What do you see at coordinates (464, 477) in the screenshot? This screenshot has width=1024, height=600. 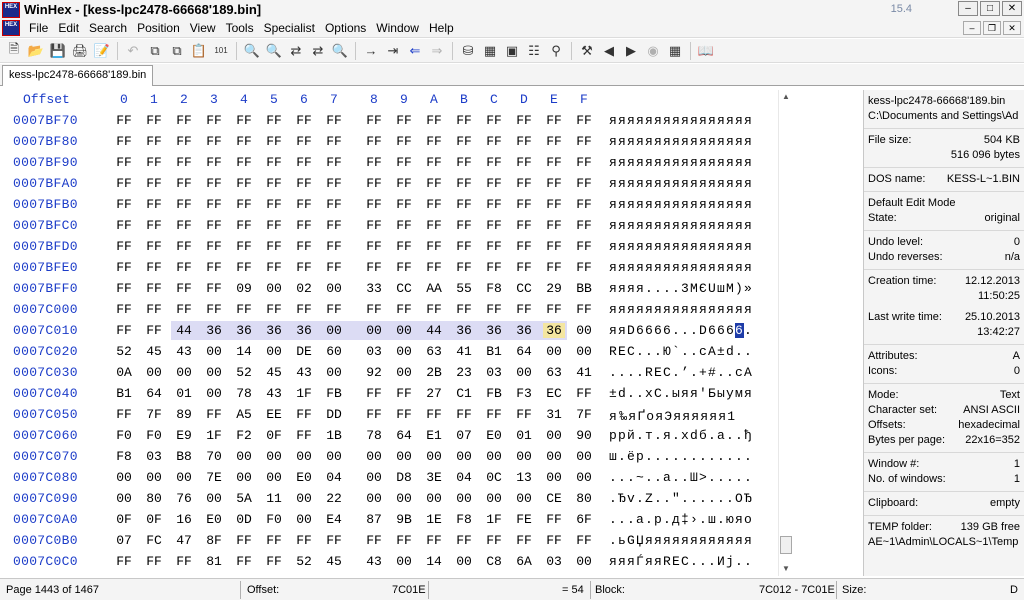 I see `hex-byte: 04` at bounding box center [464, 477].